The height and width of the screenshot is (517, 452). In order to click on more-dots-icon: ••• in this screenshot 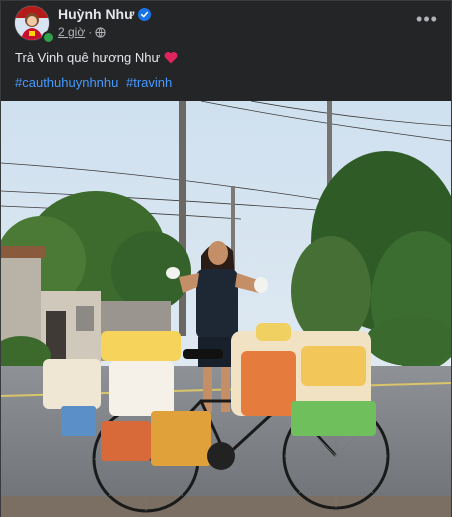, I will do `click(427, 19)`.